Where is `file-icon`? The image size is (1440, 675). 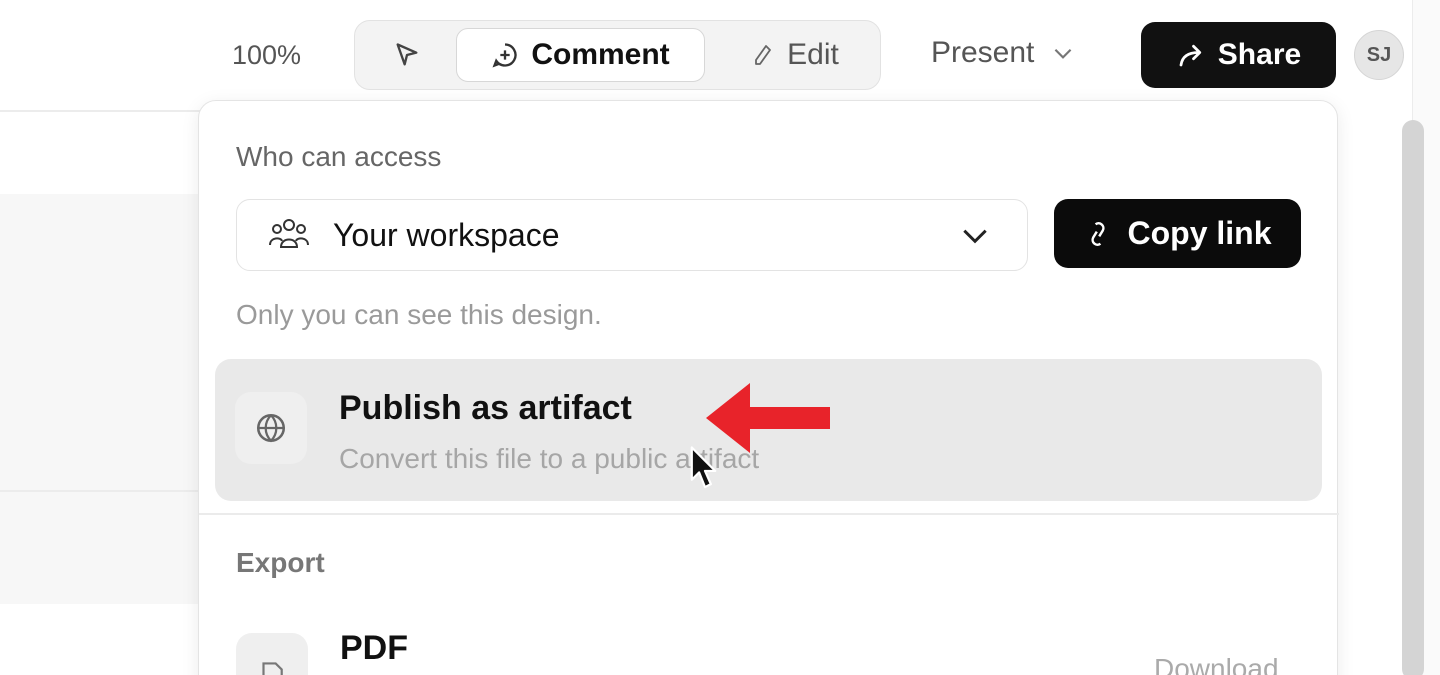 file-icon is located at coordinates (272, 654).